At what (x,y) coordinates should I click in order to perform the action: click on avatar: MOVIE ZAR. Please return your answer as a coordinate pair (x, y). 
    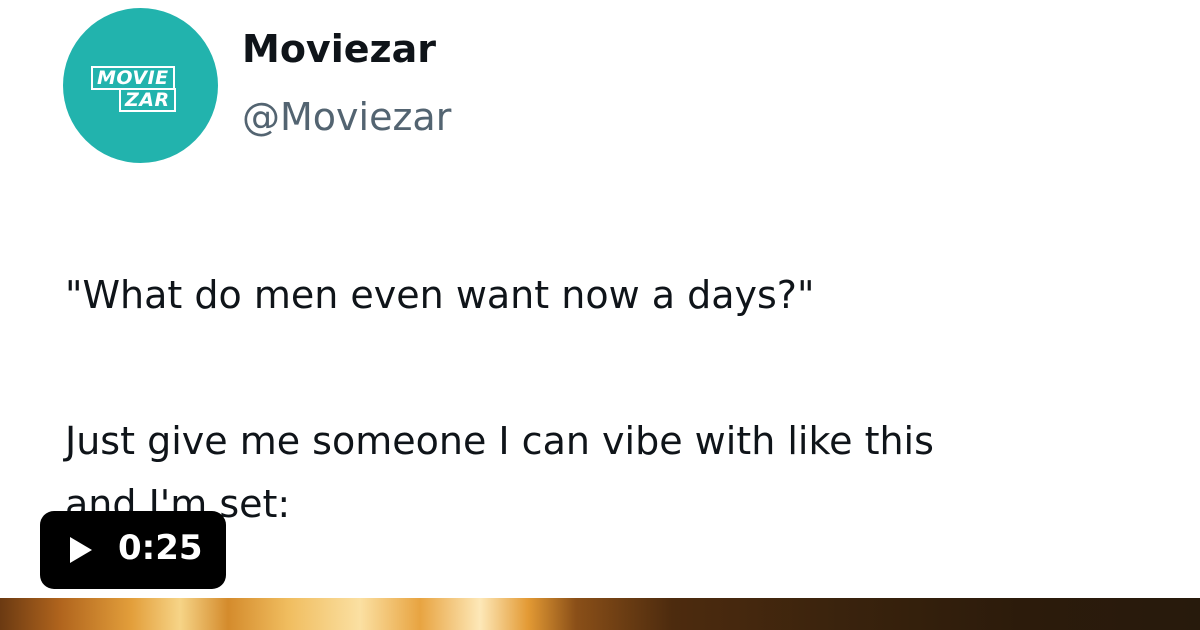
    Looking at the image, I should click on (140, 85).